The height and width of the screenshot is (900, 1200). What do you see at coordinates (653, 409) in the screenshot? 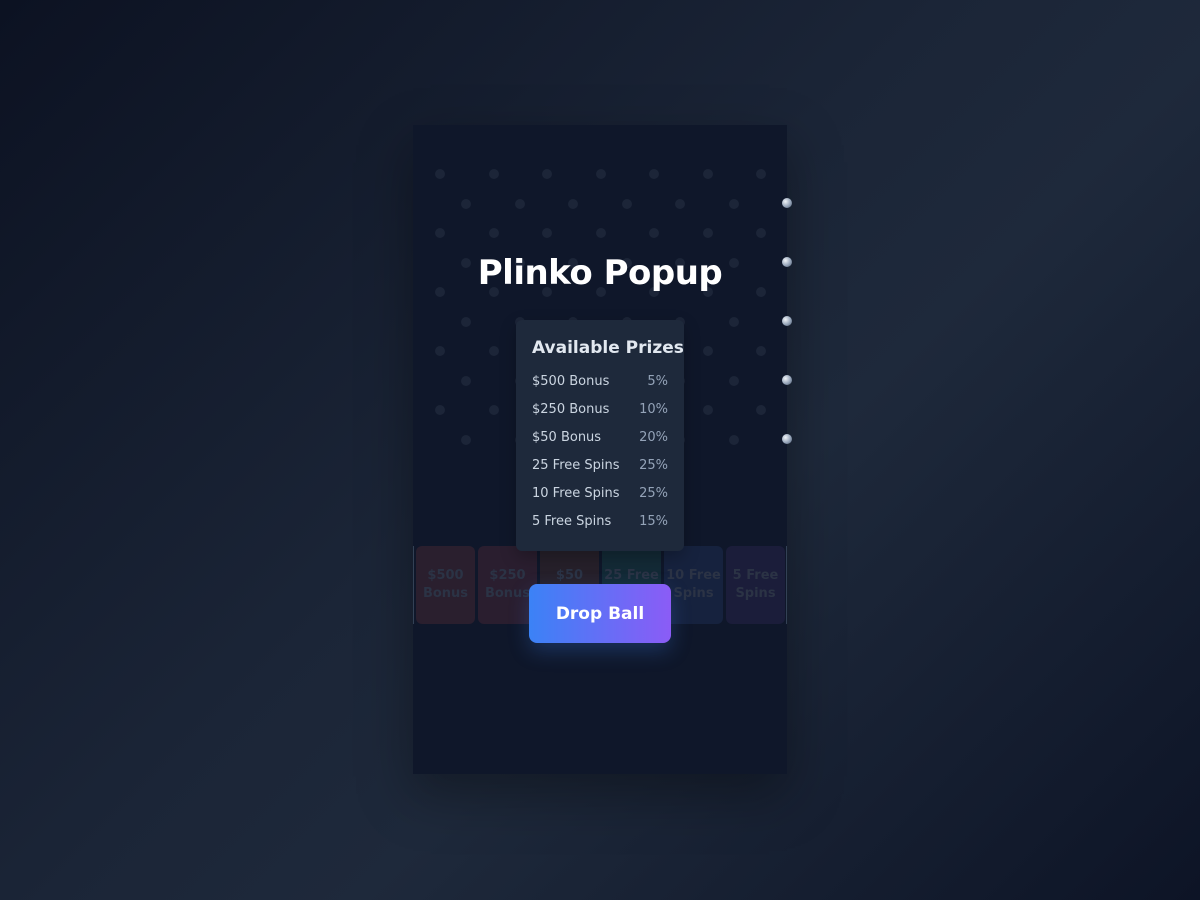
I see `prize-chance: 10%` at bounding box center [653, 409].